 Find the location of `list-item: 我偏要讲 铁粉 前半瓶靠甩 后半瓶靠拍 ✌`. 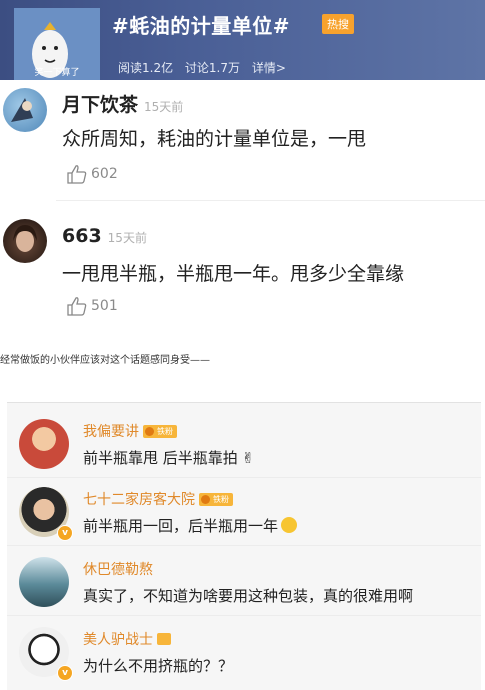

list-item: 我偏要讲 铁粉 前半瓶靠甩 后半瓶靠拍 ✌ is located at coordinates (244, 443).